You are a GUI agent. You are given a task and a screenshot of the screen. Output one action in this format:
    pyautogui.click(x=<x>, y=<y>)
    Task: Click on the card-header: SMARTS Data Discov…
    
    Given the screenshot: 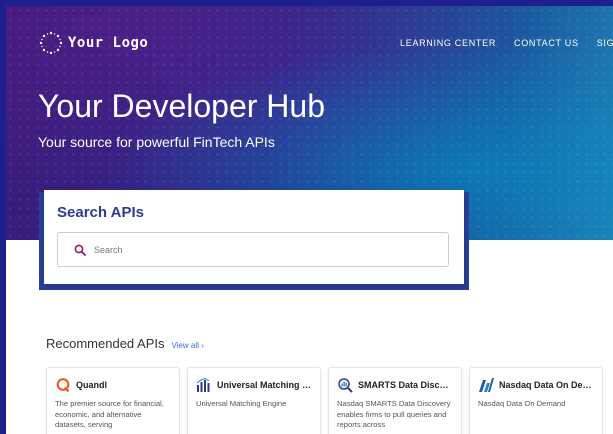 What is the action you would take?
    pyautogui.click(x=395, y=385)
    